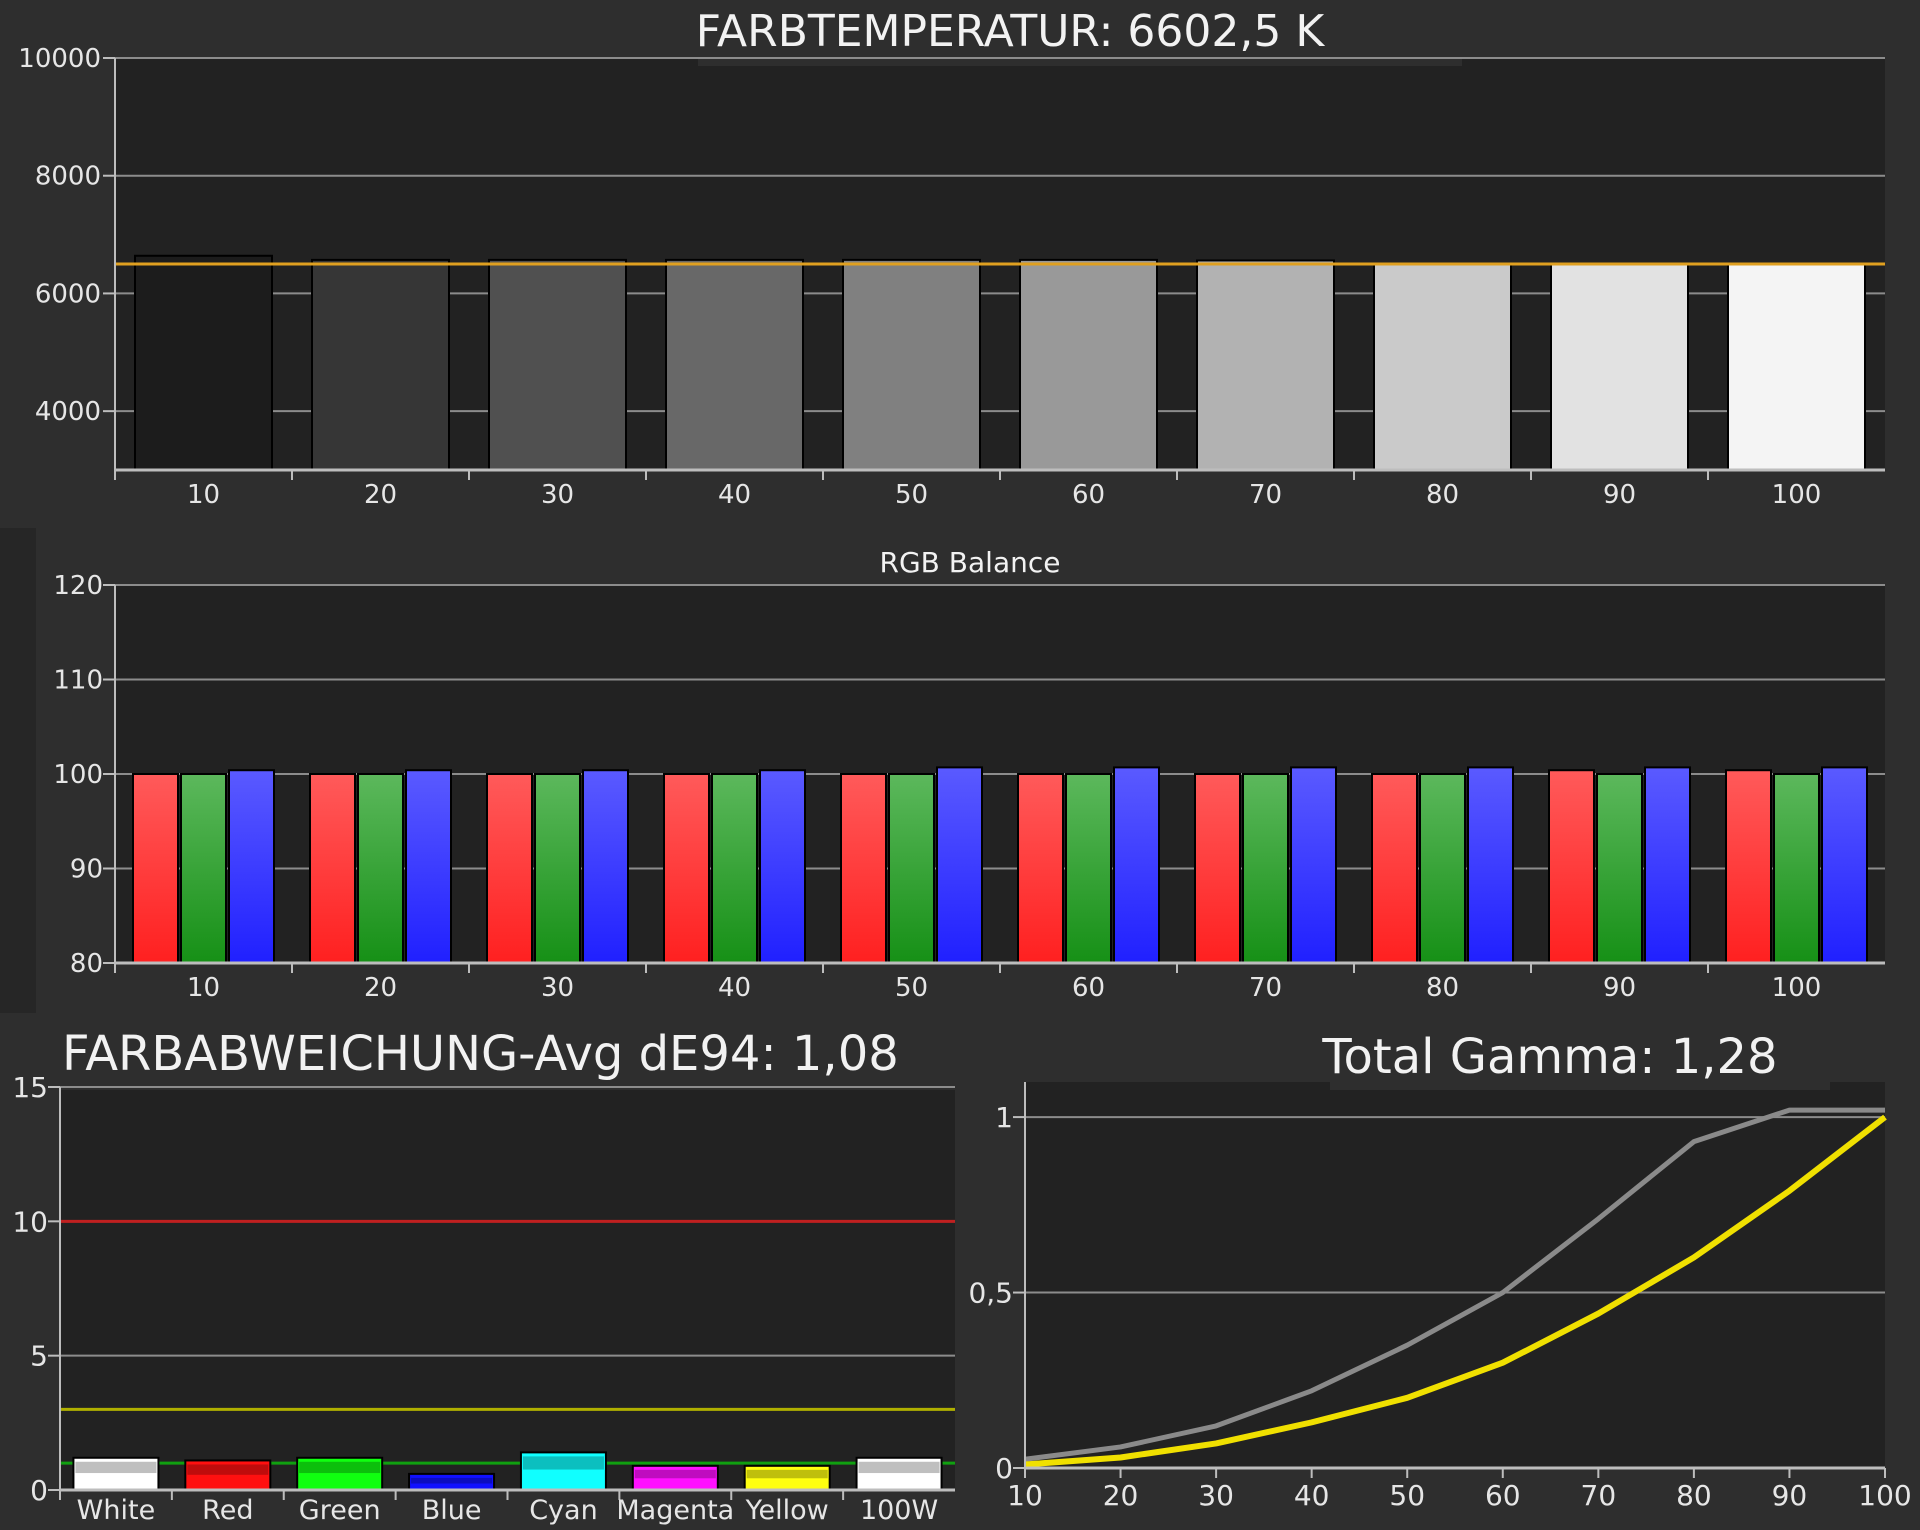 The width and height of the screenshot is (1920, 1530). I want to click on y-tick-label: 10, so click(30, 1221).